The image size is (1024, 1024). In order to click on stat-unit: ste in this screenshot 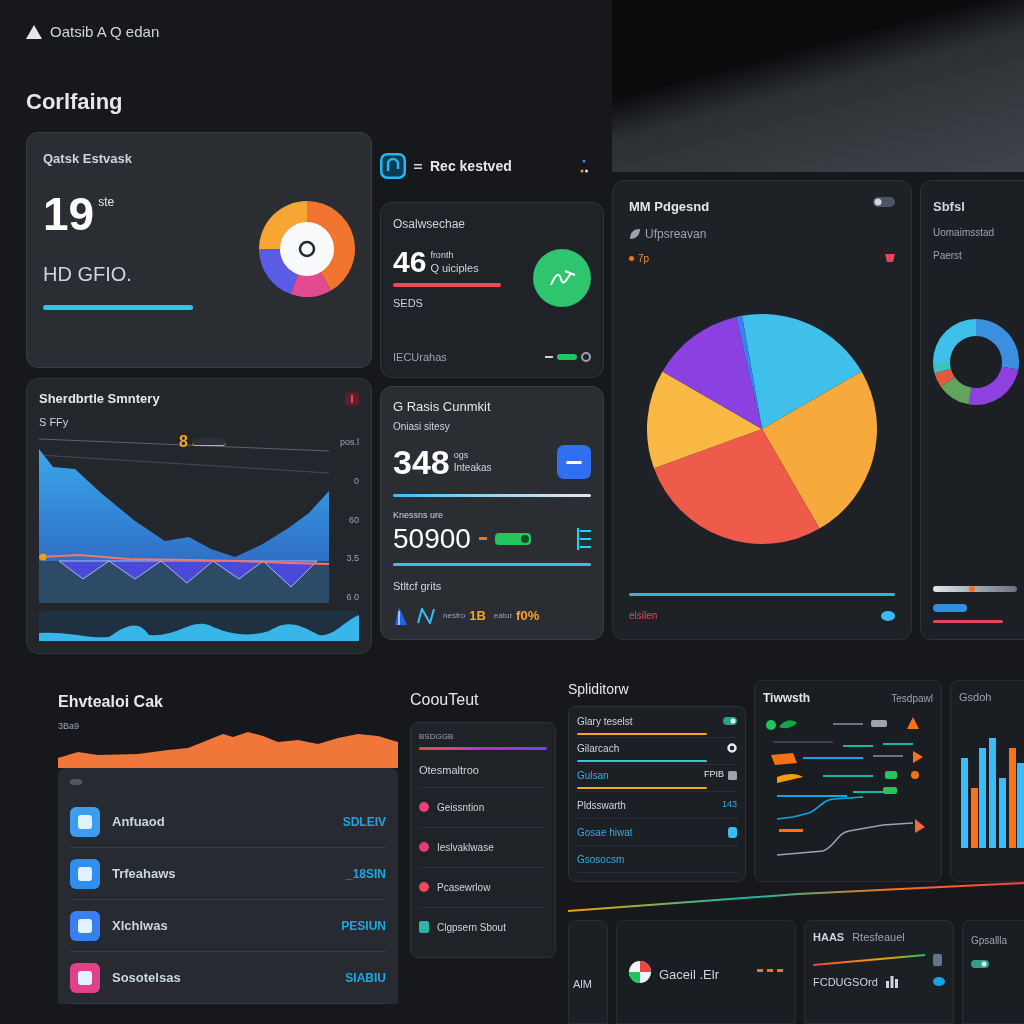, I will do `click(106, 202)`.